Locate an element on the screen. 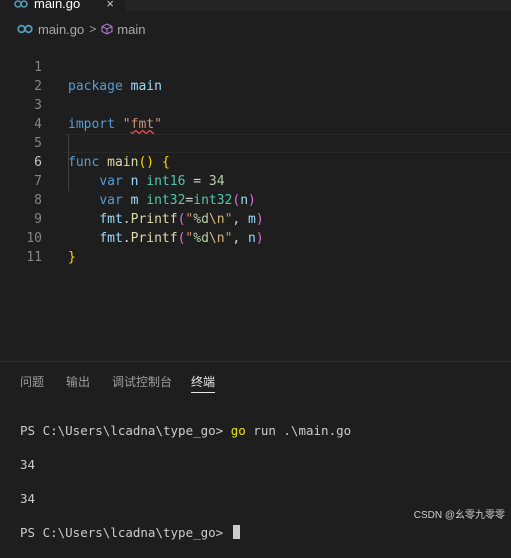 The width and height of the screenshot is (511, 558). breadcrumb: main.go > main is located at coordinates (255, 29).